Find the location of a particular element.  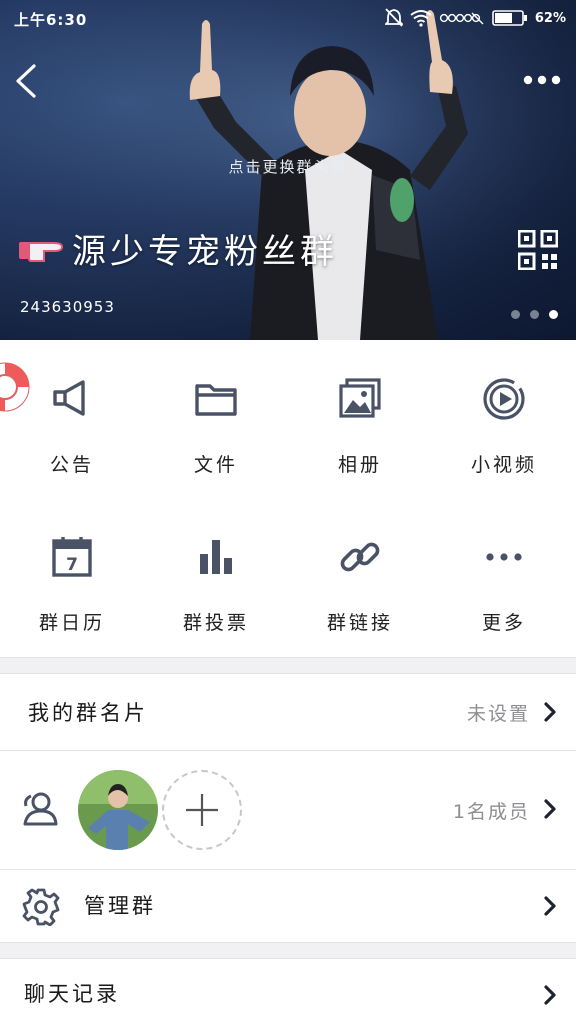

feature-label: 文件 is located at coordinates (215, 465).